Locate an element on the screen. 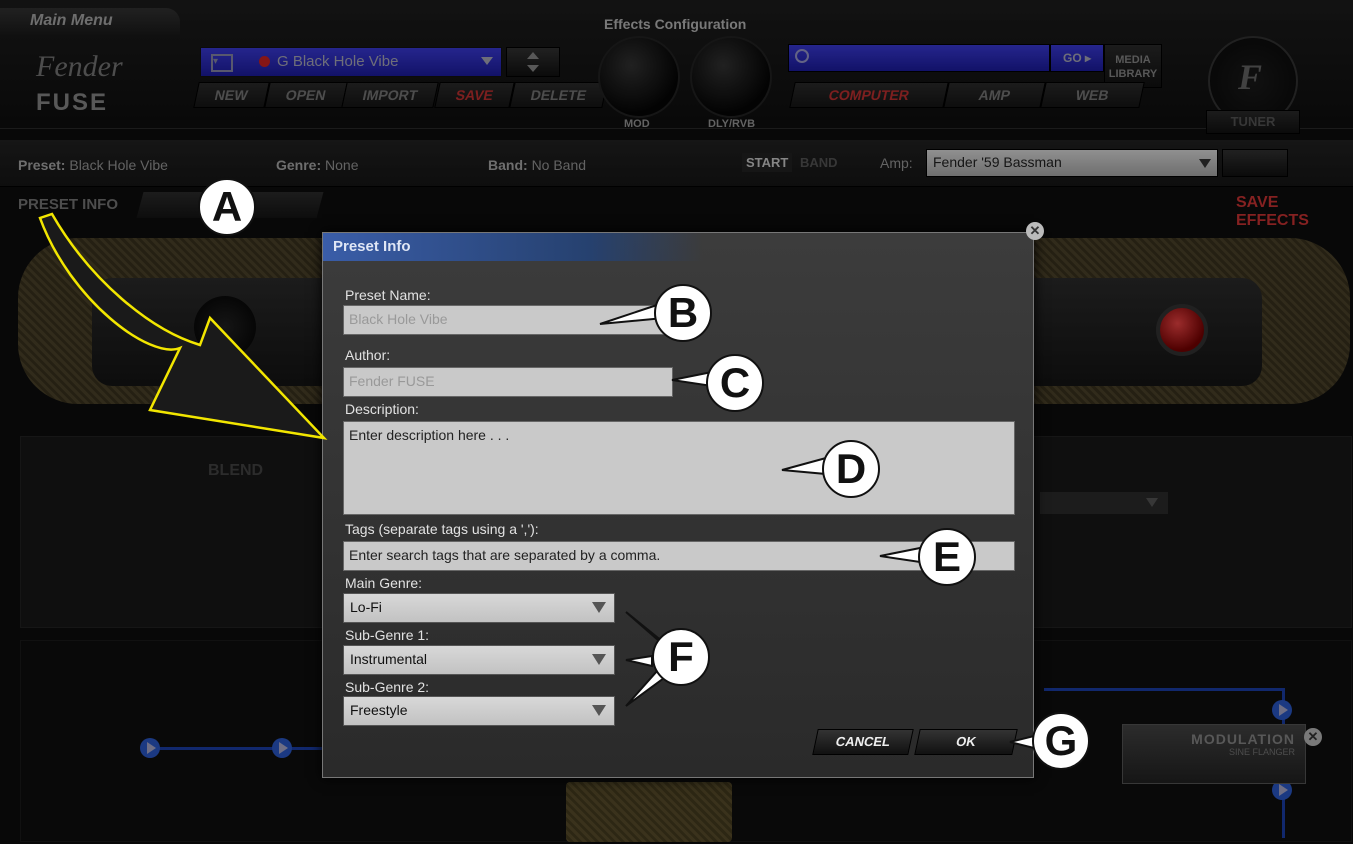 The height and width of the screenshot is (844, 1353). callout-d-pointer is located at coordinates (804, 466).